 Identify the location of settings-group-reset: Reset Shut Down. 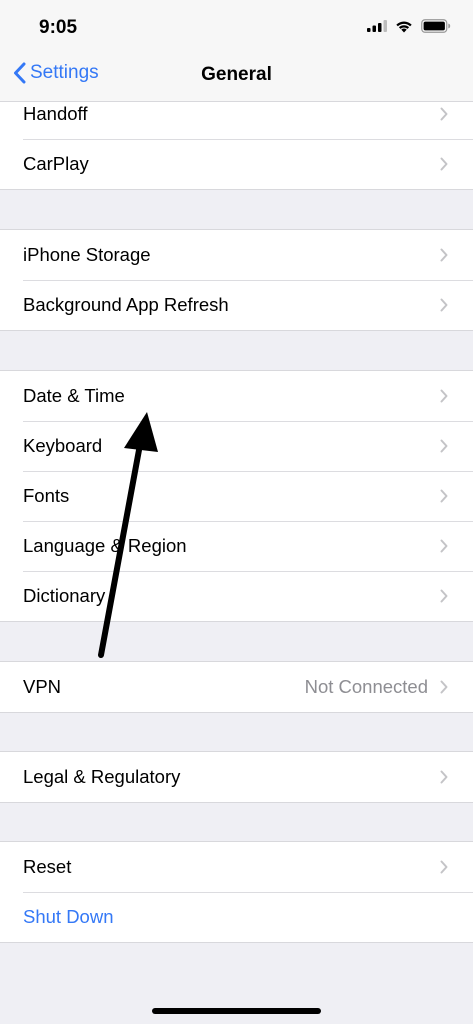
(236, 892).